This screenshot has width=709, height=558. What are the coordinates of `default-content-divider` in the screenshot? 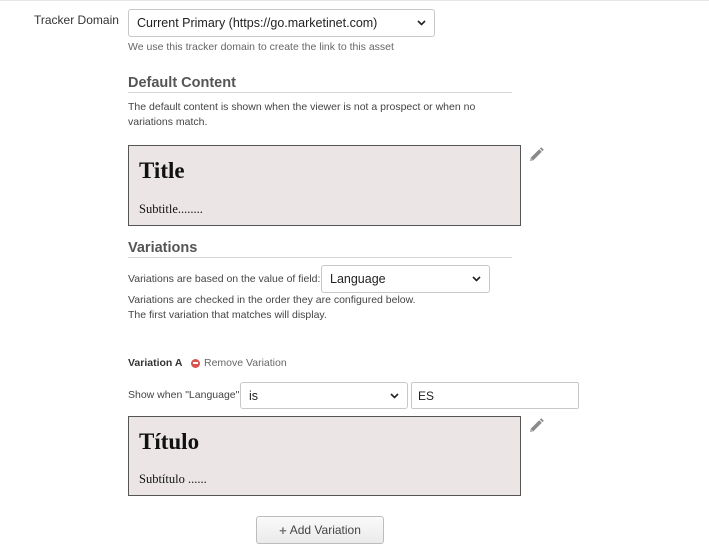 It's located at (320, 92).